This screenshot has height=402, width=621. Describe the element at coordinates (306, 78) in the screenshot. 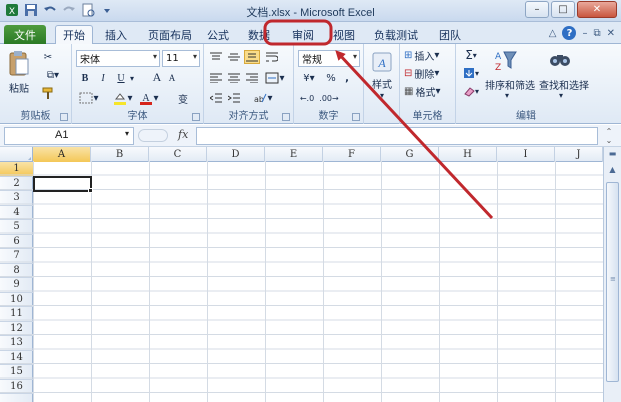

I see `currency-symbol: ¥` at that location.